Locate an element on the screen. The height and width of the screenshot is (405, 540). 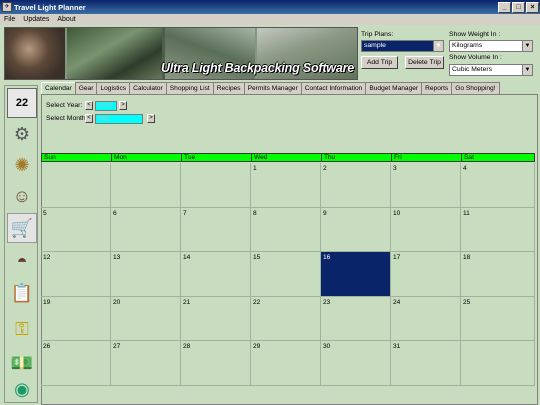
shopping-globe-icon: ◉ is located at coordinates (22, 389).